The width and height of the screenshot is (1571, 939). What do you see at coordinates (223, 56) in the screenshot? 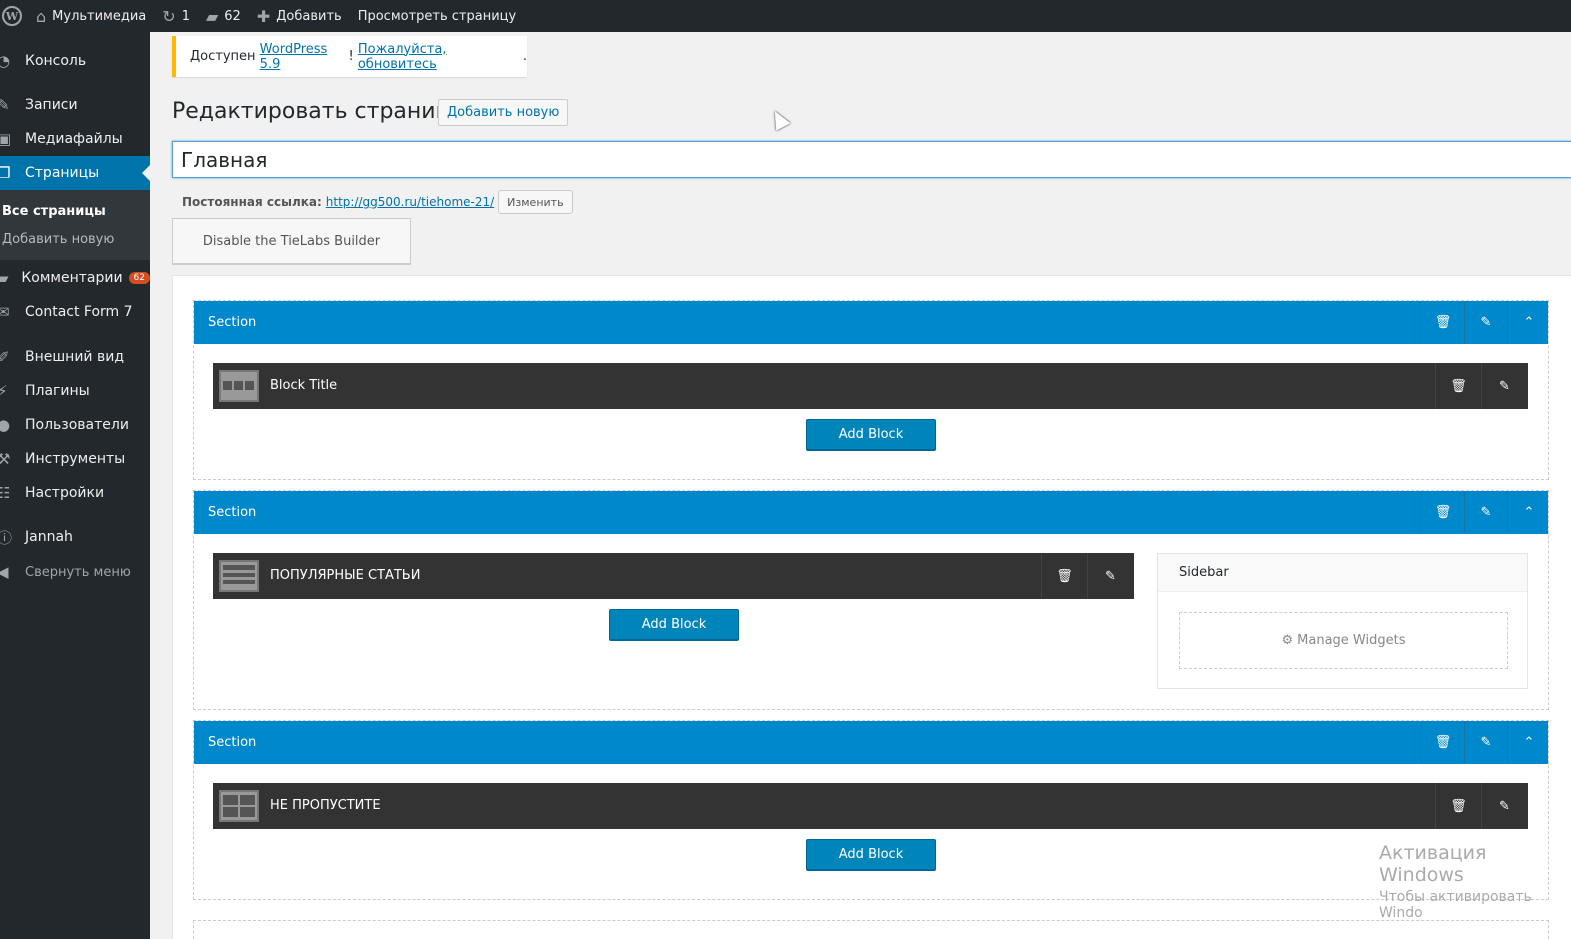
I see `notice-prefix: Доступен` at bounding box center [223, 56].